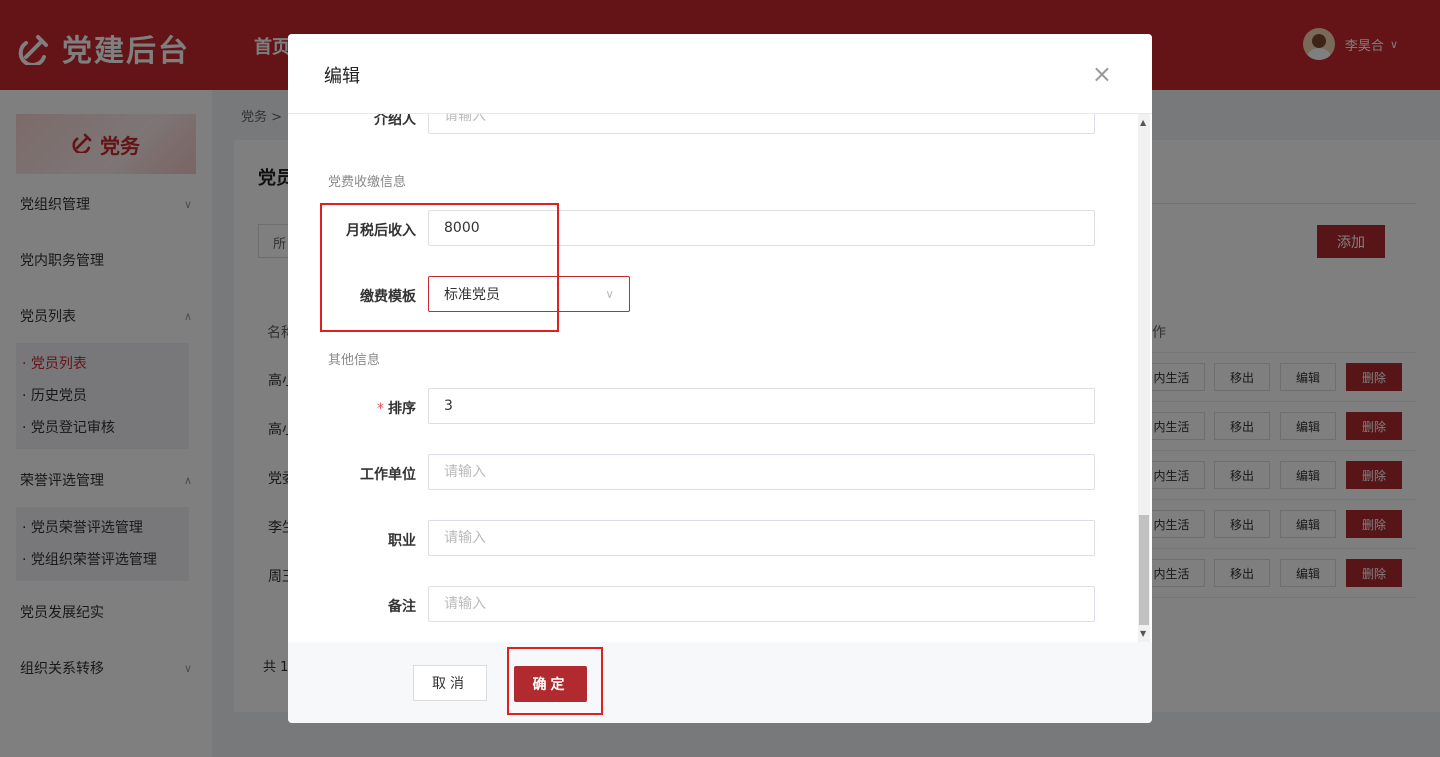  Describe the element at coordinates (761, 124) in the screenshot. I see `introducer-input` at that location.